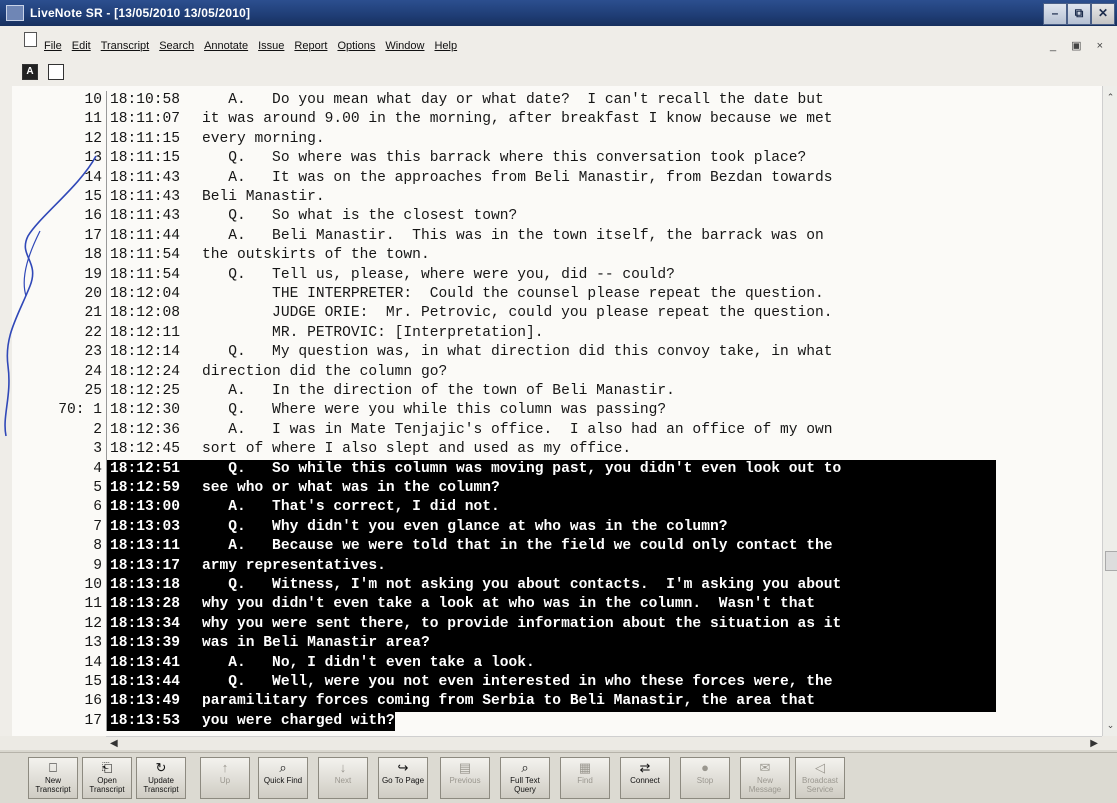  I want to click on vertical-scrollbar: ⌃ ⌄, so click(1109, 411).